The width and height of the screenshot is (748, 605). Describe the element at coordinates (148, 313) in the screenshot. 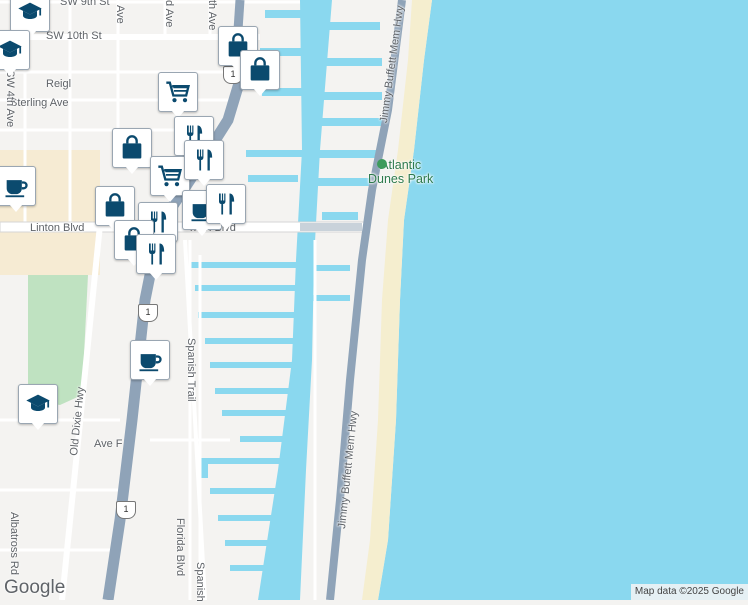

I see `us1-shield-middle: 1` at that location.